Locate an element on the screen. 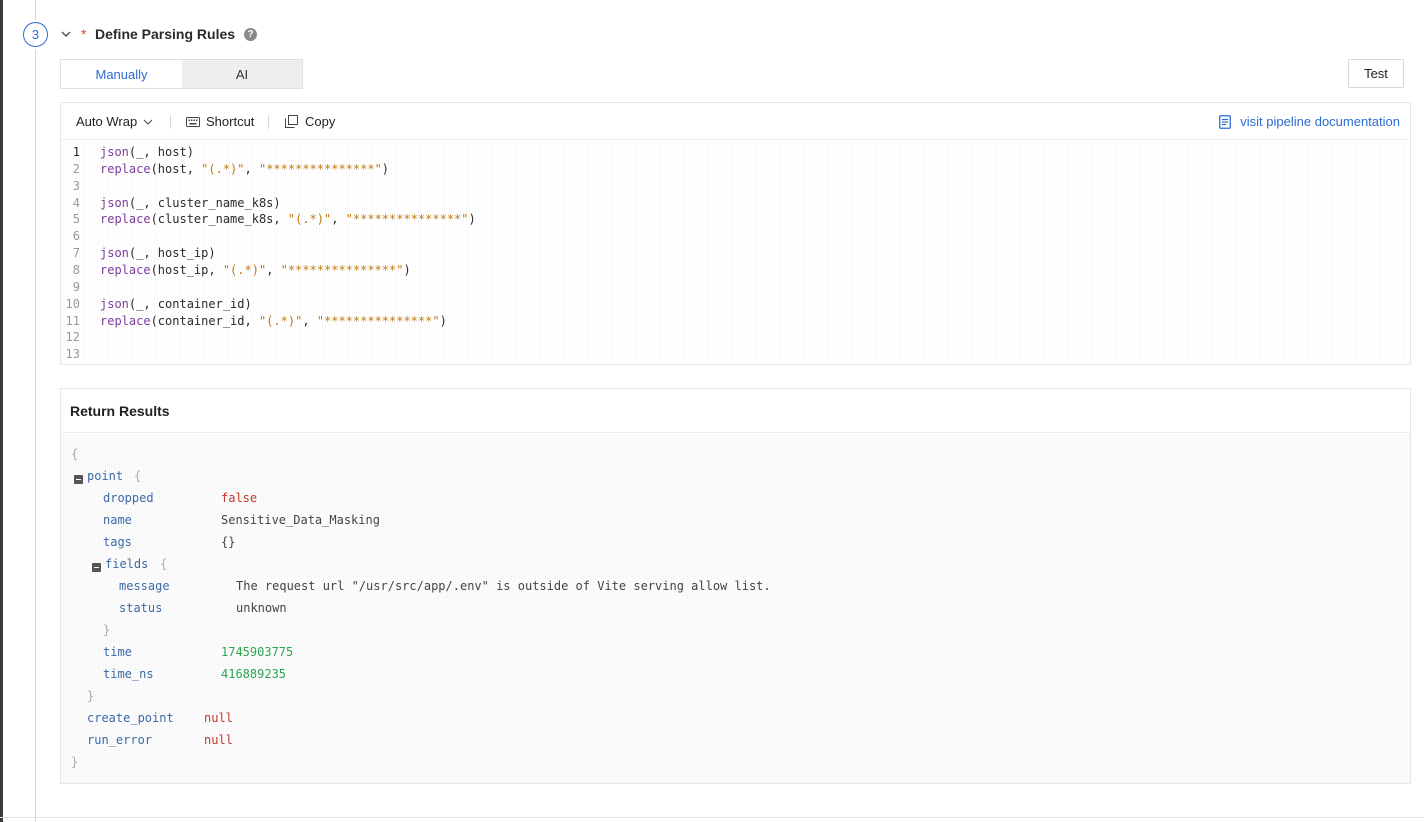  line-number: 1 is located at coordinates (76, 152).